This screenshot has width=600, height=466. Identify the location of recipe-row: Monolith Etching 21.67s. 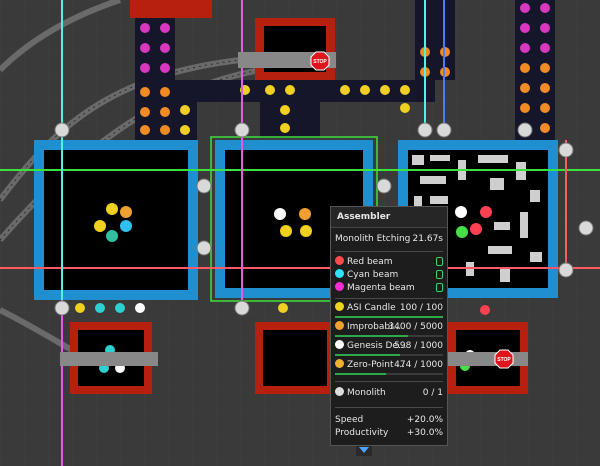
(389, 239).